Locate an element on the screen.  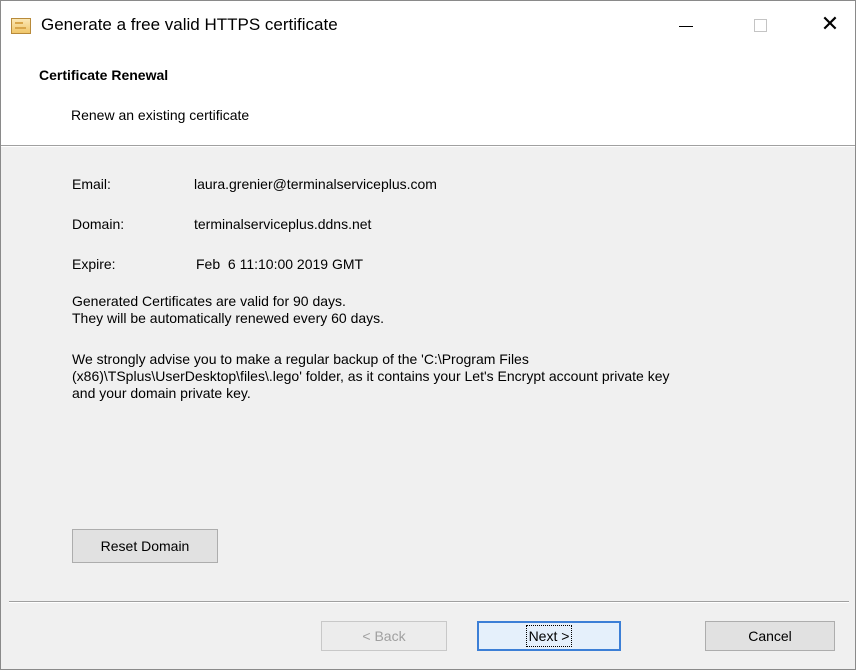
close-icon: ✕ is located at coordinates (830, 24).